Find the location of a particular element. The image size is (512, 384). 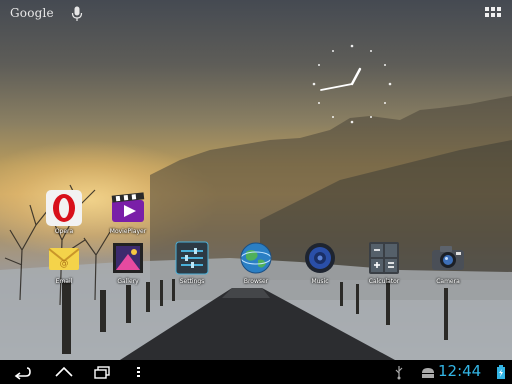

app-label: Browser is located at coordinates (256, 281).